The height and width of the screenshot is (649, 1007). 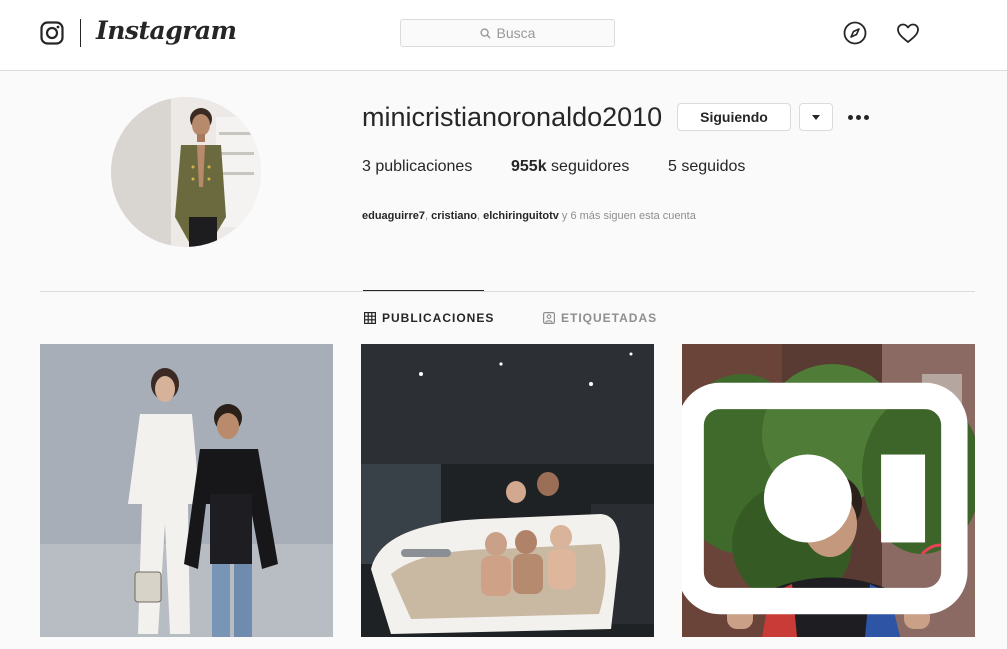 I want to click on search-input: Busca, so click(x=507, y=33).